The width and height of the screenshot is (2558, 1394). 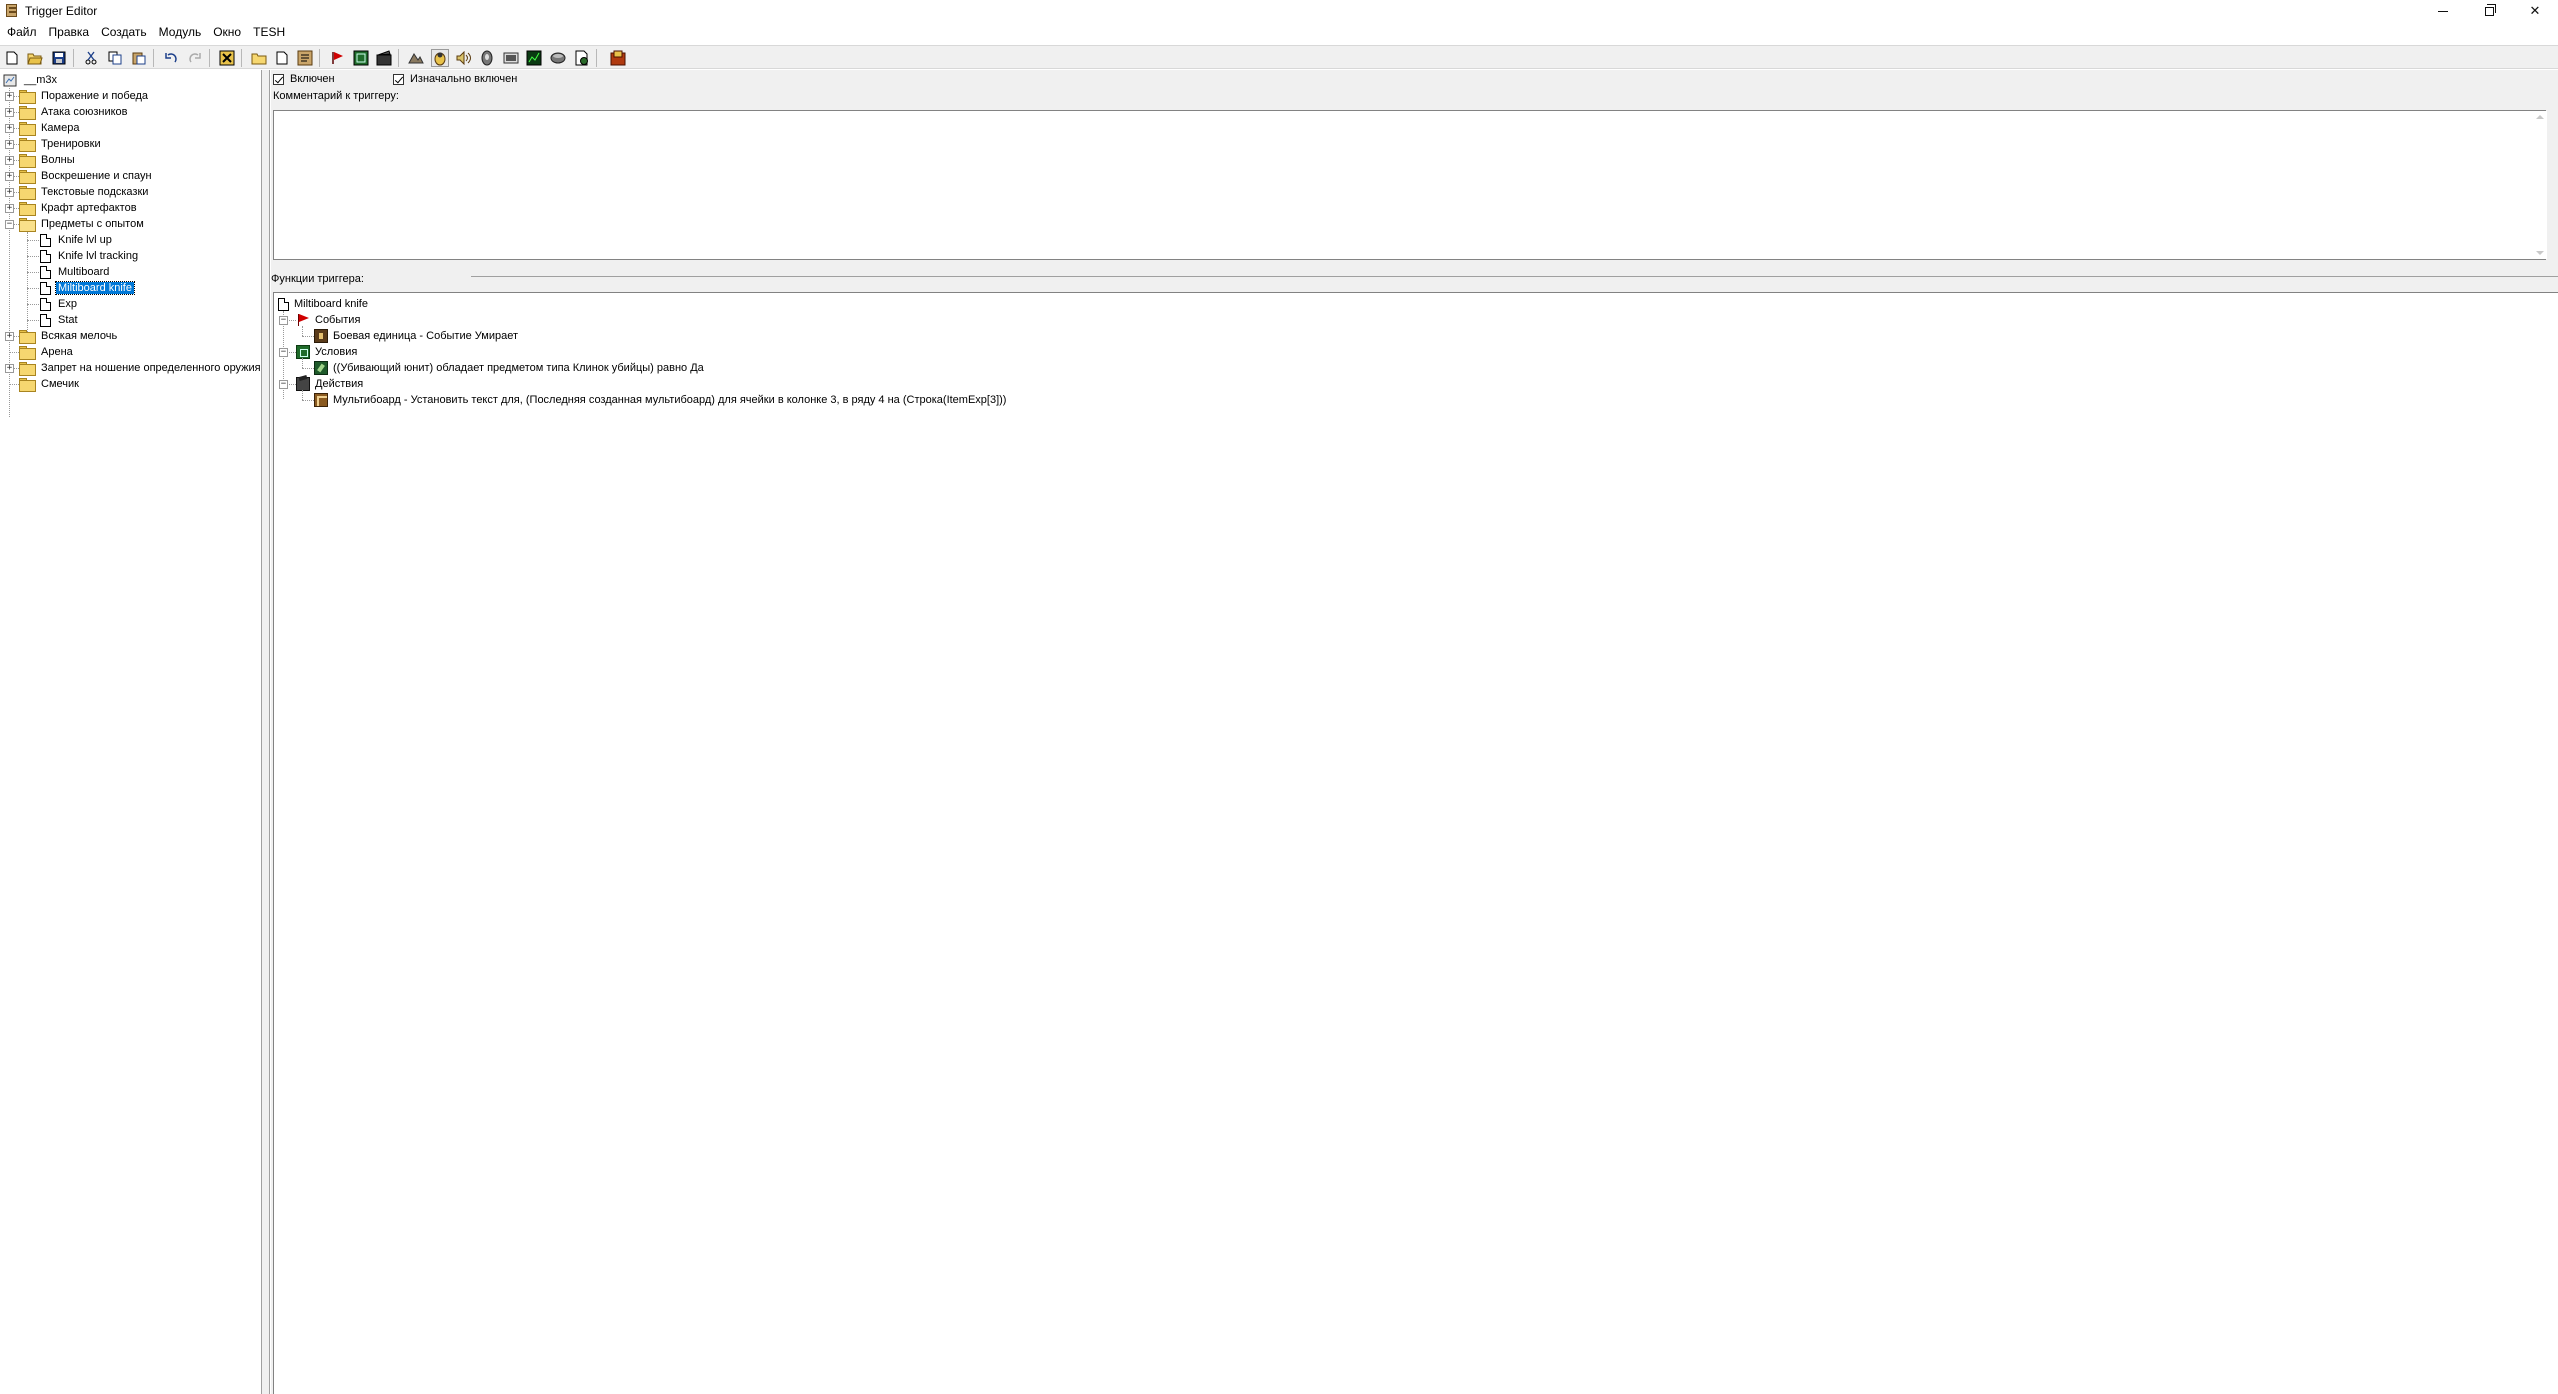 I want to click on open-button, so click(x=35, y=58).